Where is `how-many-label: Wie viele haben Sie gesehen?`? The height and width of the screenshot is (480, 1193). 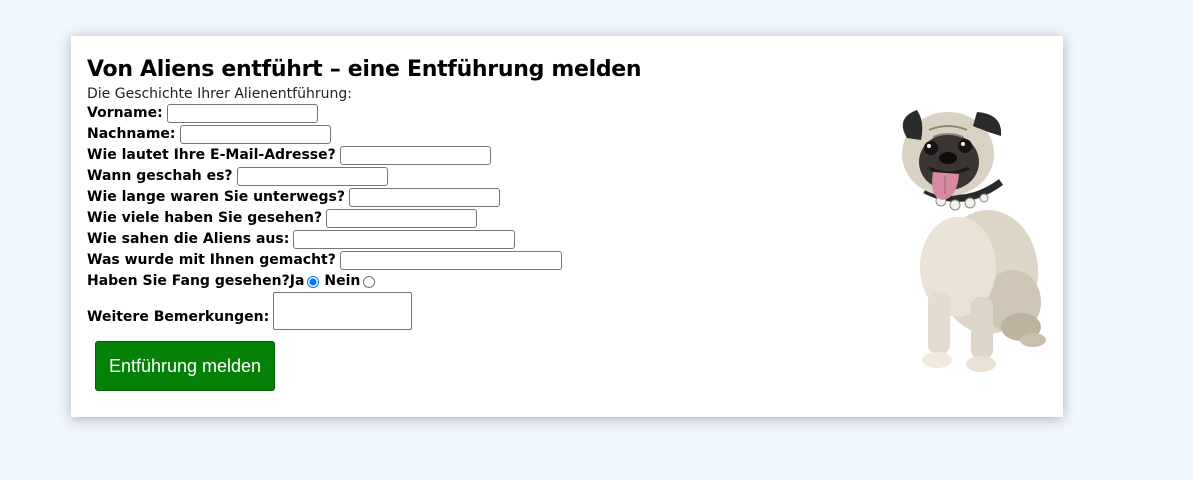 how-many-label: Wie viele haben Sie gesehen? is located at coordinates (205, 218).